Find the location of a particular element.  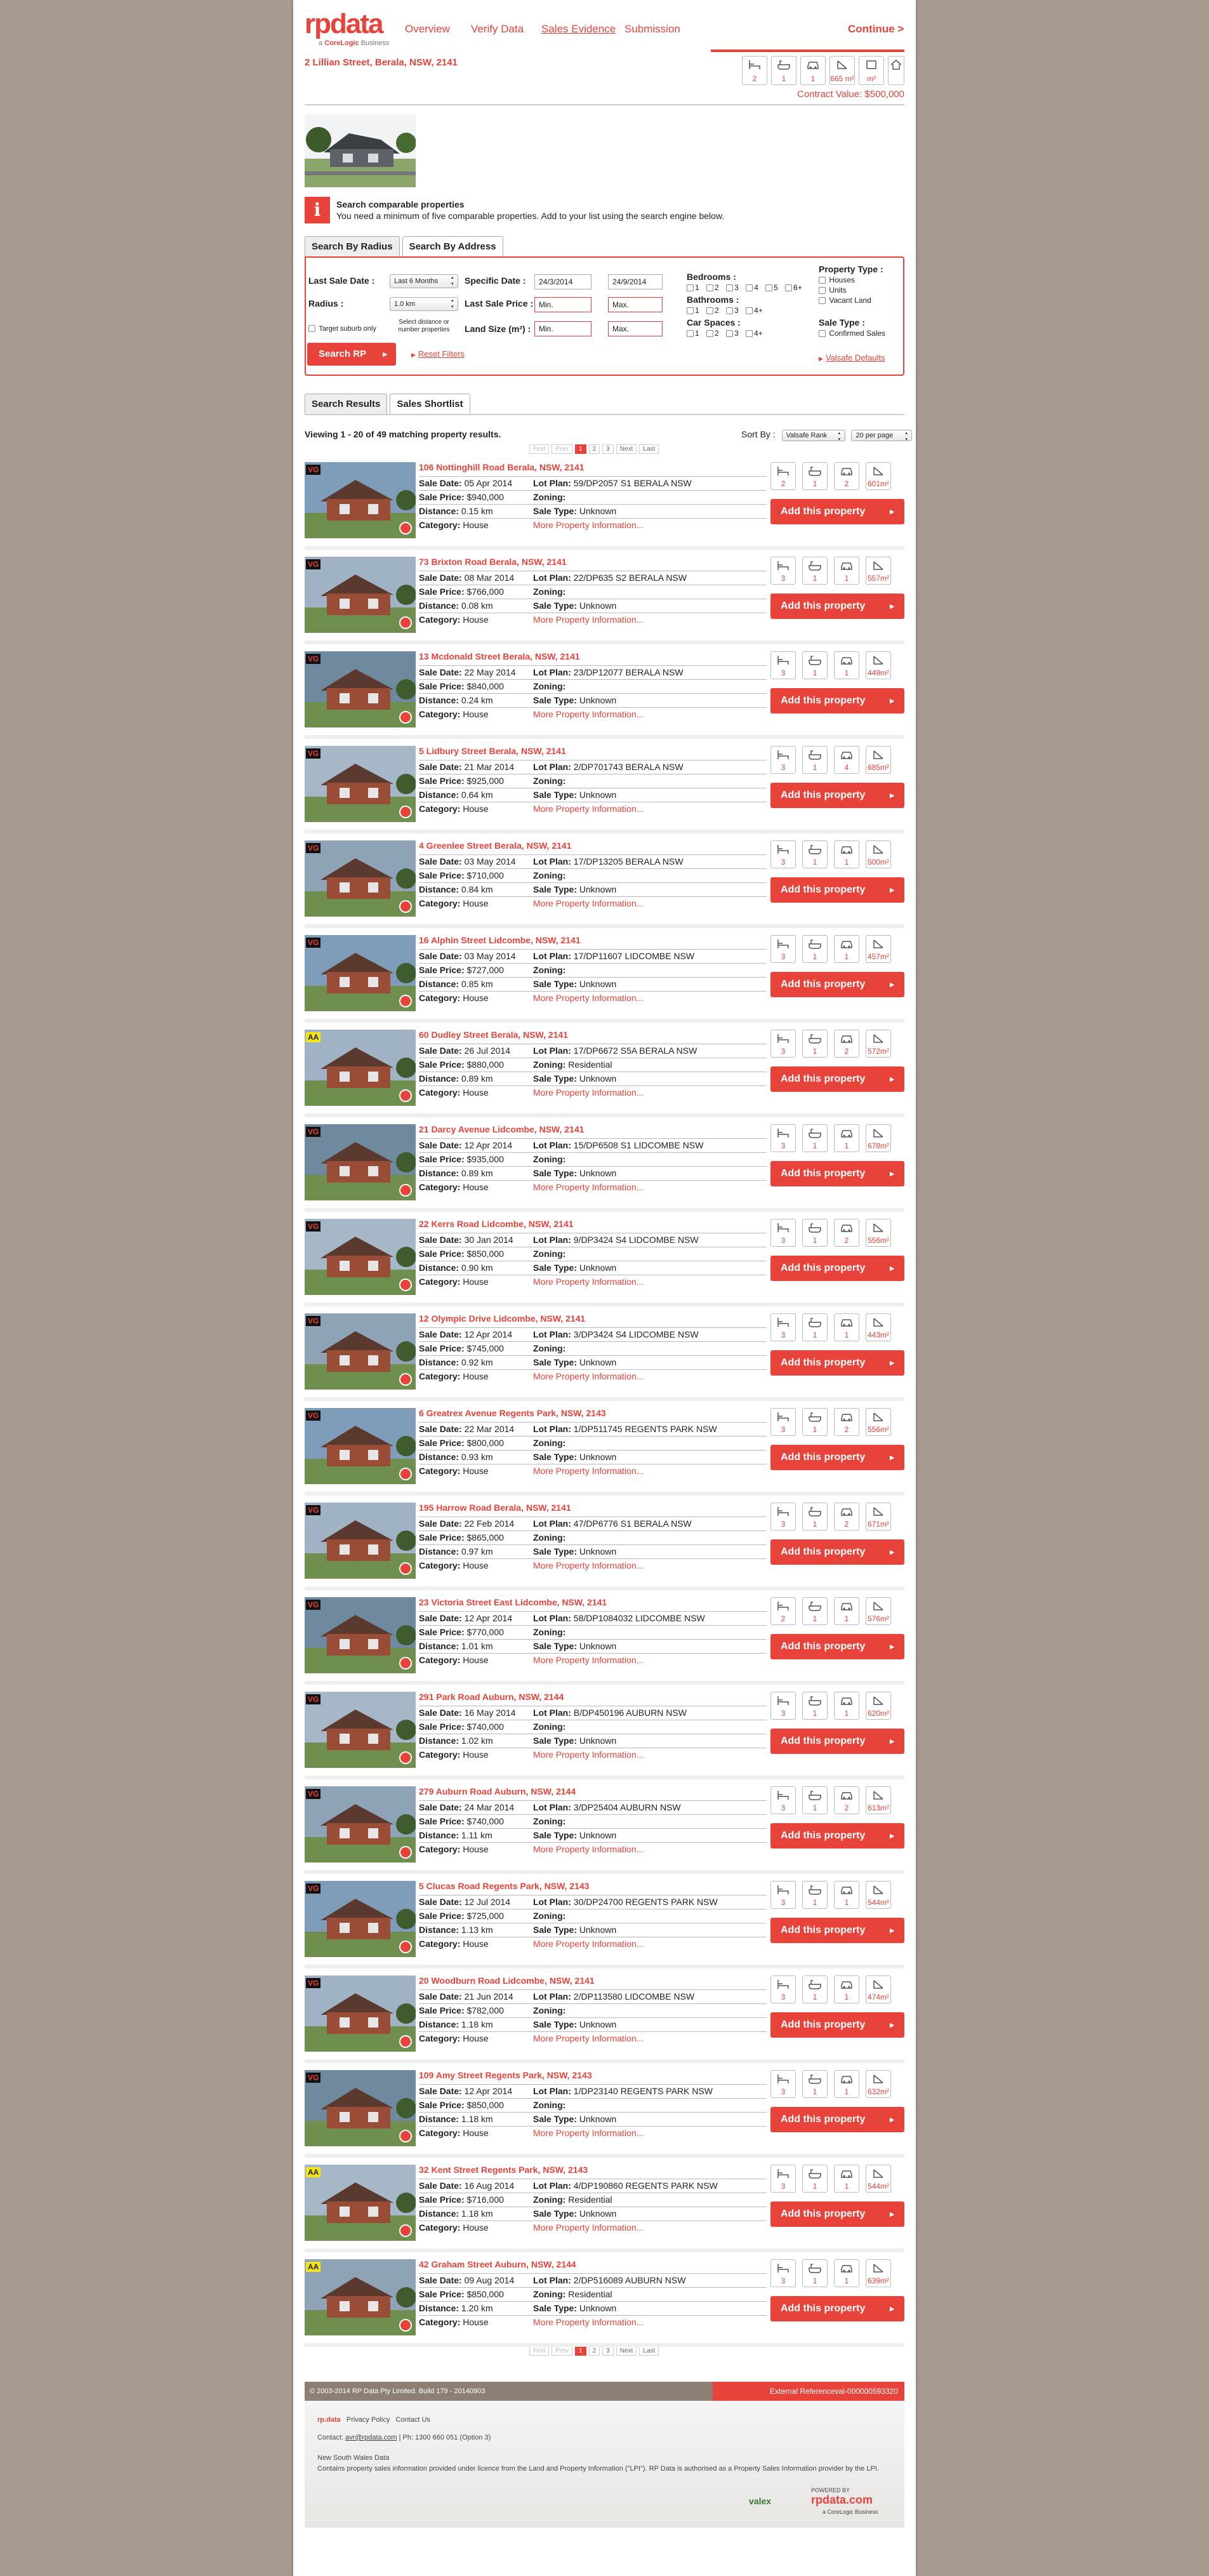

nav-submission: Submission is located at coordinates (652, 29).